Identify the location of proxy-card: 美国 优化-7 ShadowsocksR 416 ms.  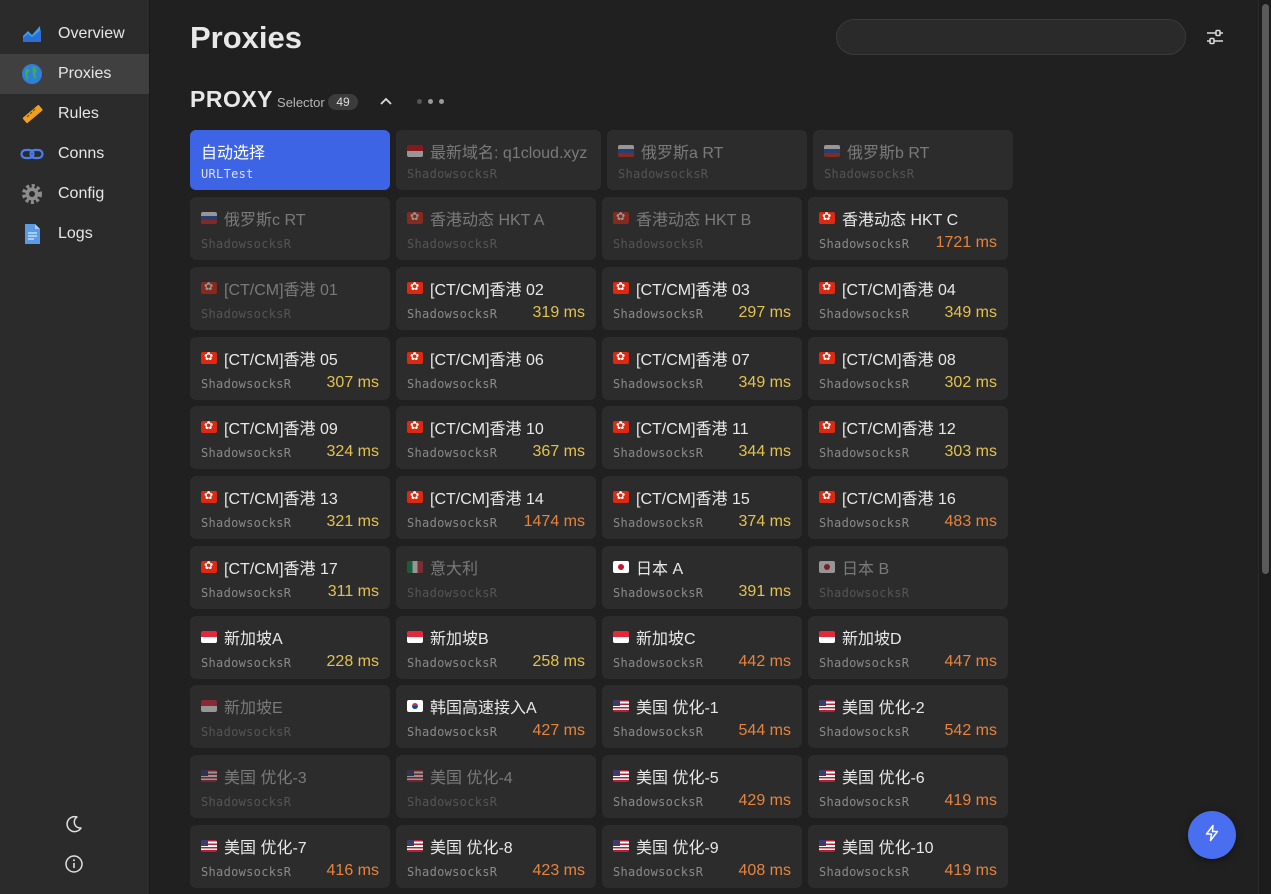
(290, 856).